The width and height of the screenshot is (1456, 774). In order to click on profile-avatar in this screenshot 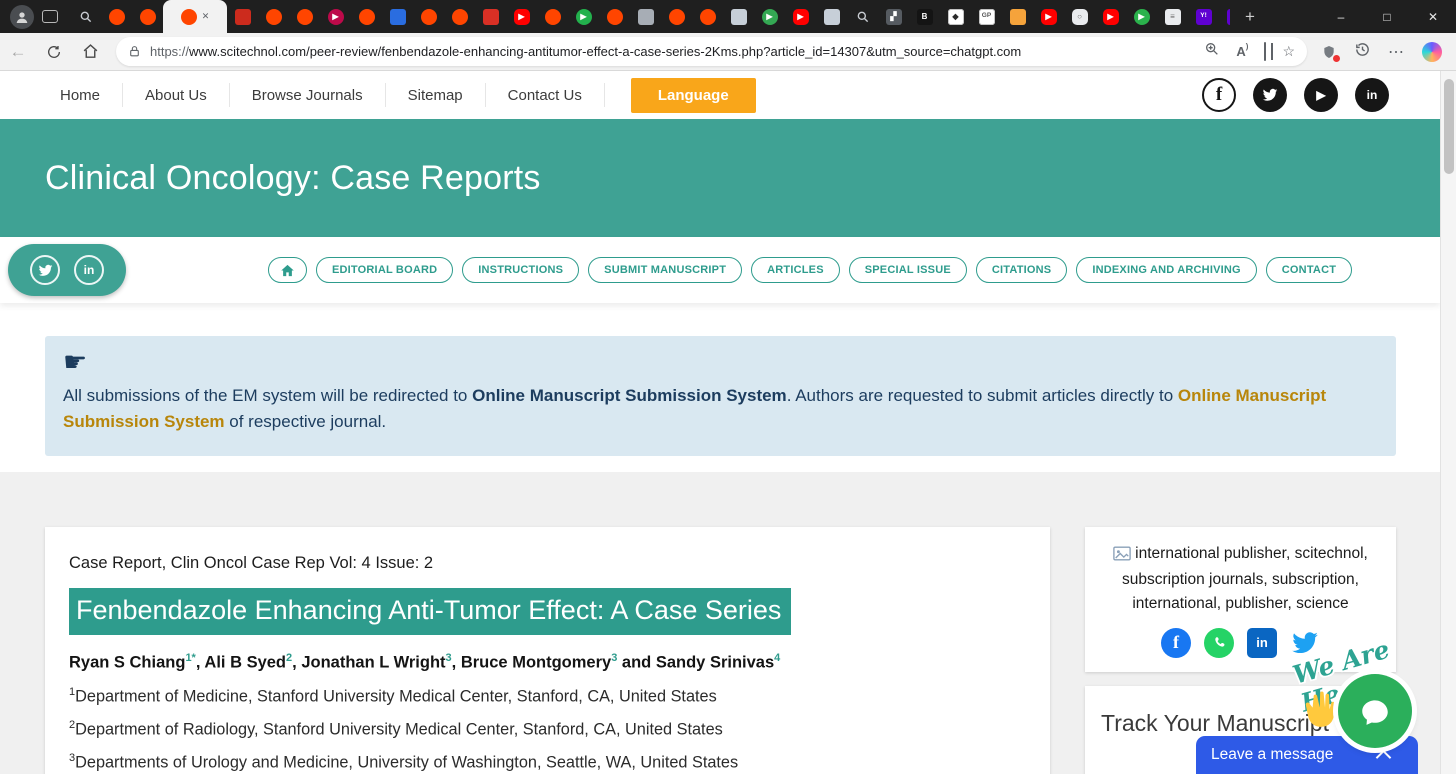, I will do `click(22, 16)`.